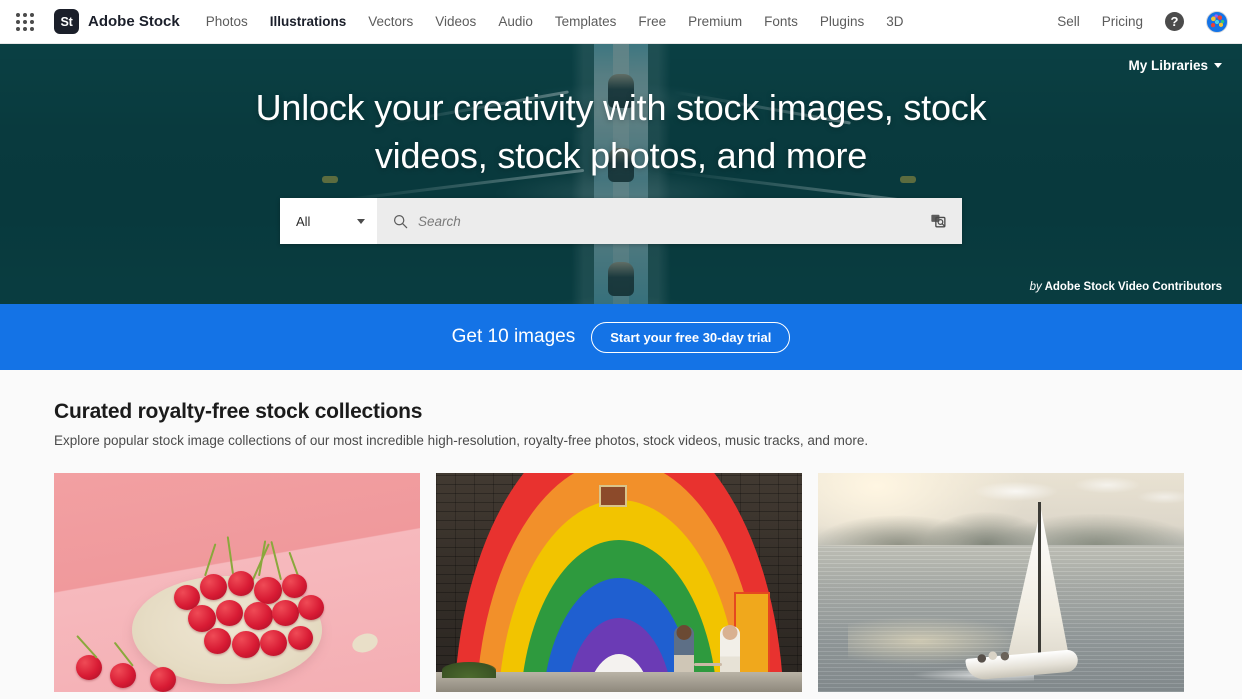 The width and height of the screenshot is (1242, 699). Describe the element at coordinates (708, 664) in the screenshot. I see `held-hands` at that location.